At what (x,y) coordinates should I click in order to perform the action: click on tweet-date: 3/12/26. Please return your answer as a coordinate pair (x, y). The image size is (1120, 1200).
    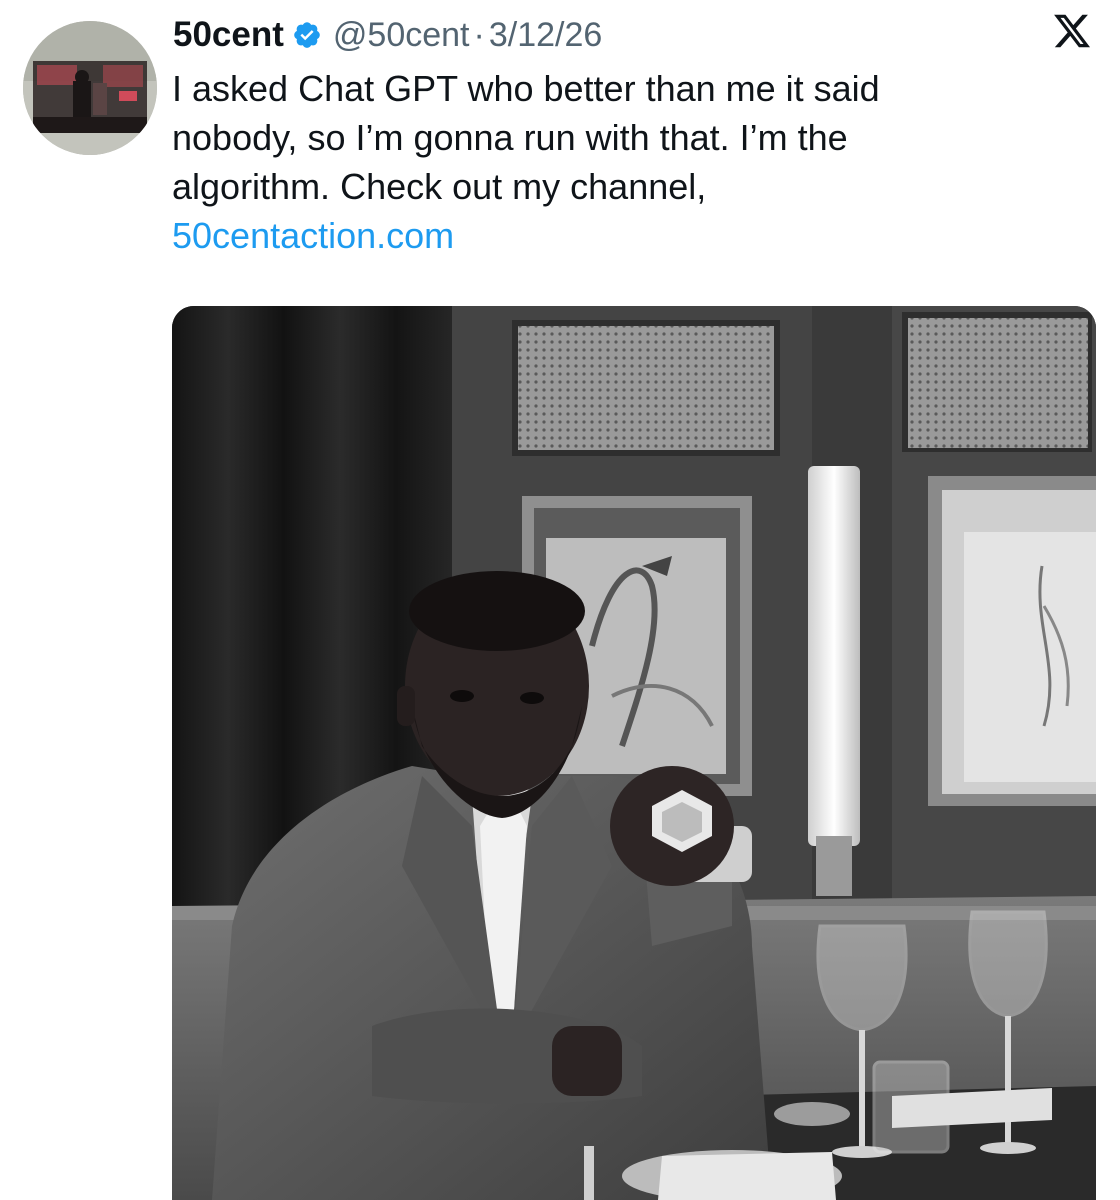
    Looking at the image, I should click on (545, 35).